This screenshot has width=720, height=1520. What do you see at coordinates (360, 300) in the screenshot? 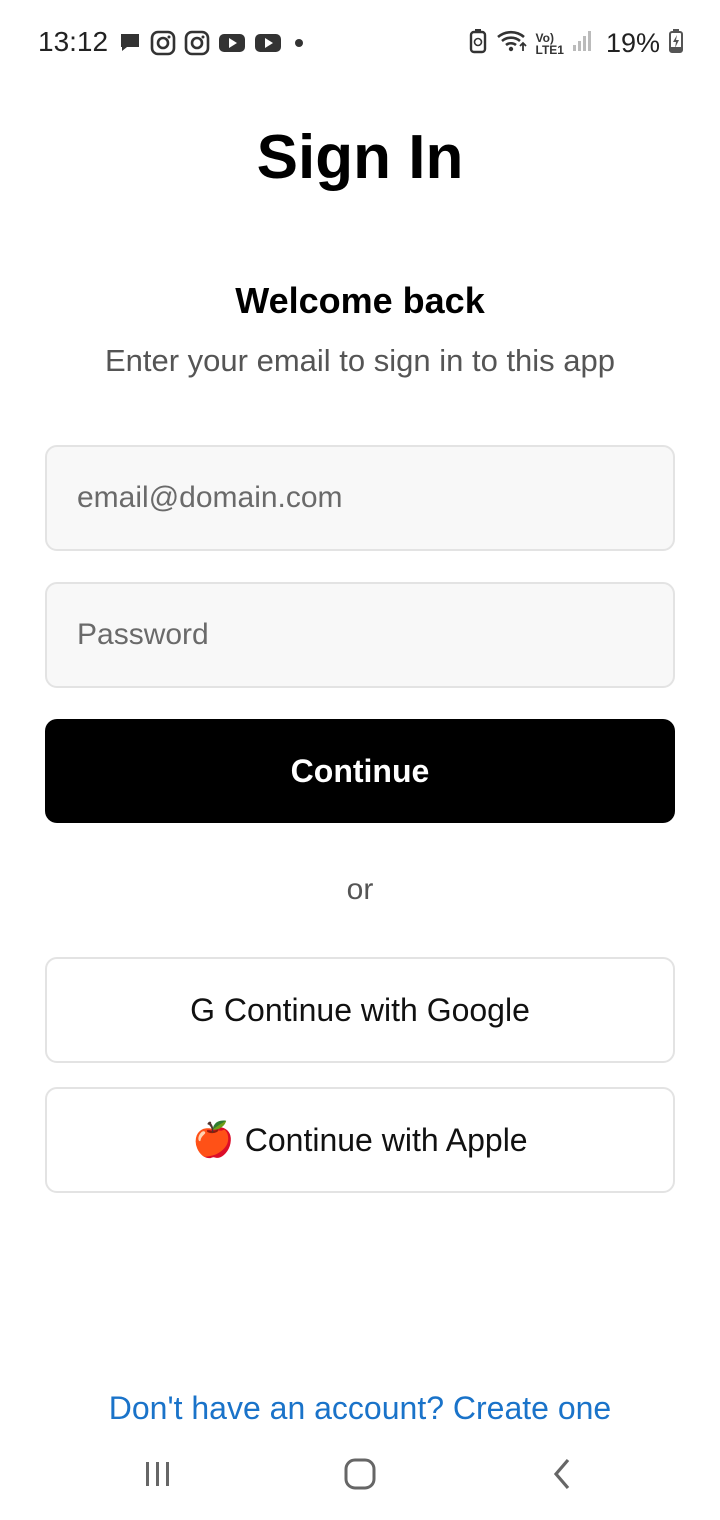
I see `welcome-heading: Welcome back` at bounding box center [360, 300].